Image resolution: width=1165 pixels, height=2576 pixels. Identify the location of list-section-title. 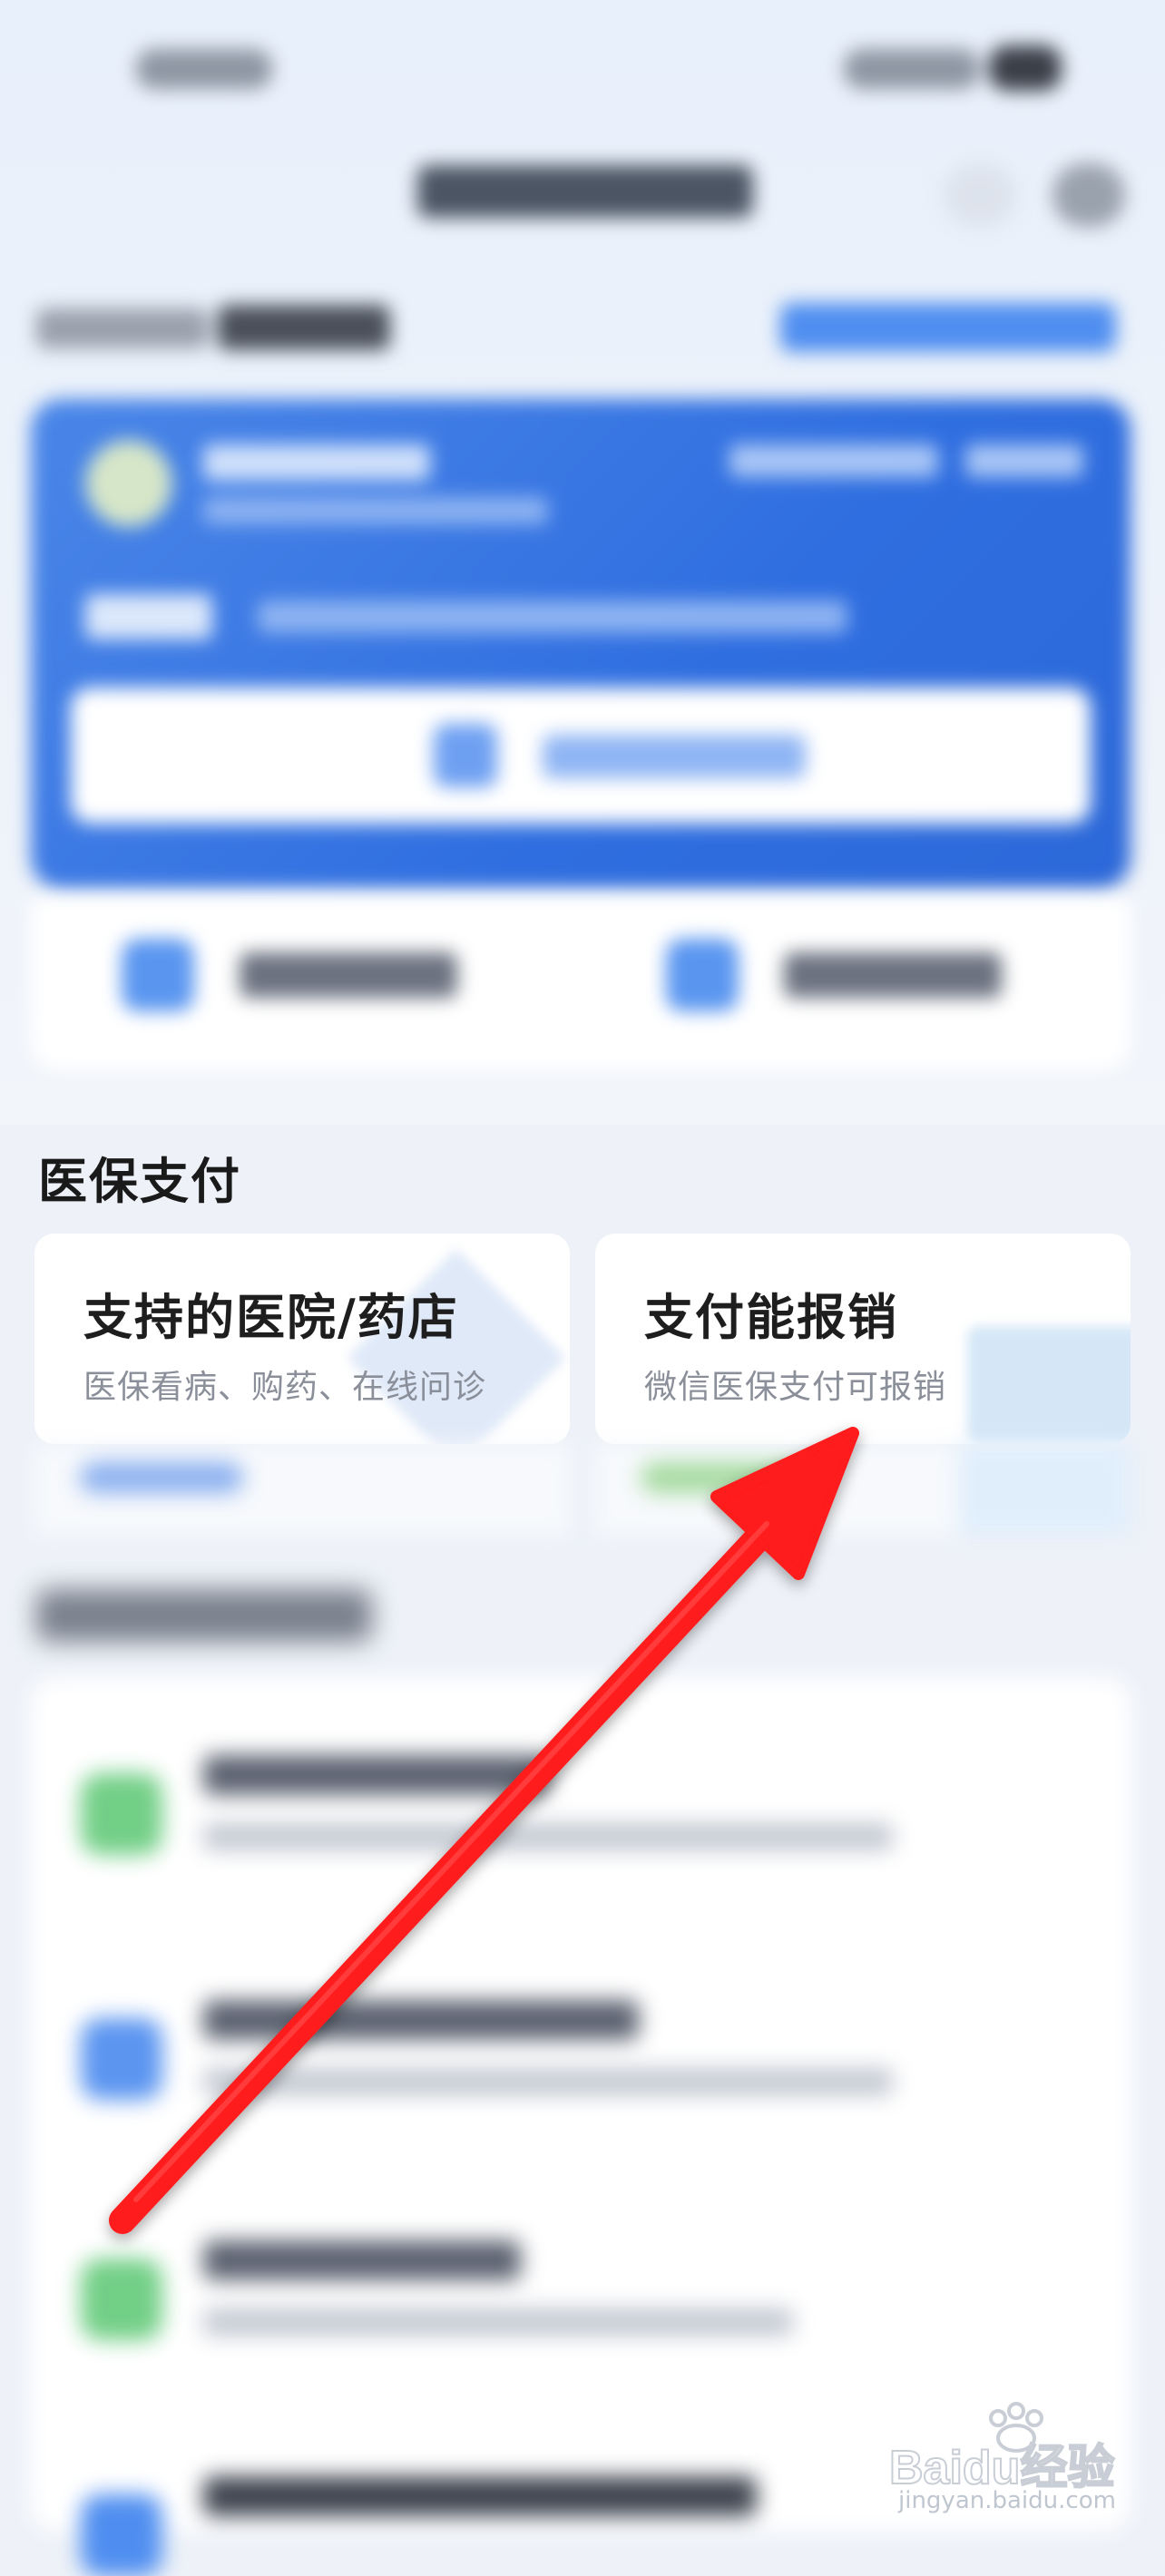
(204, 1615).